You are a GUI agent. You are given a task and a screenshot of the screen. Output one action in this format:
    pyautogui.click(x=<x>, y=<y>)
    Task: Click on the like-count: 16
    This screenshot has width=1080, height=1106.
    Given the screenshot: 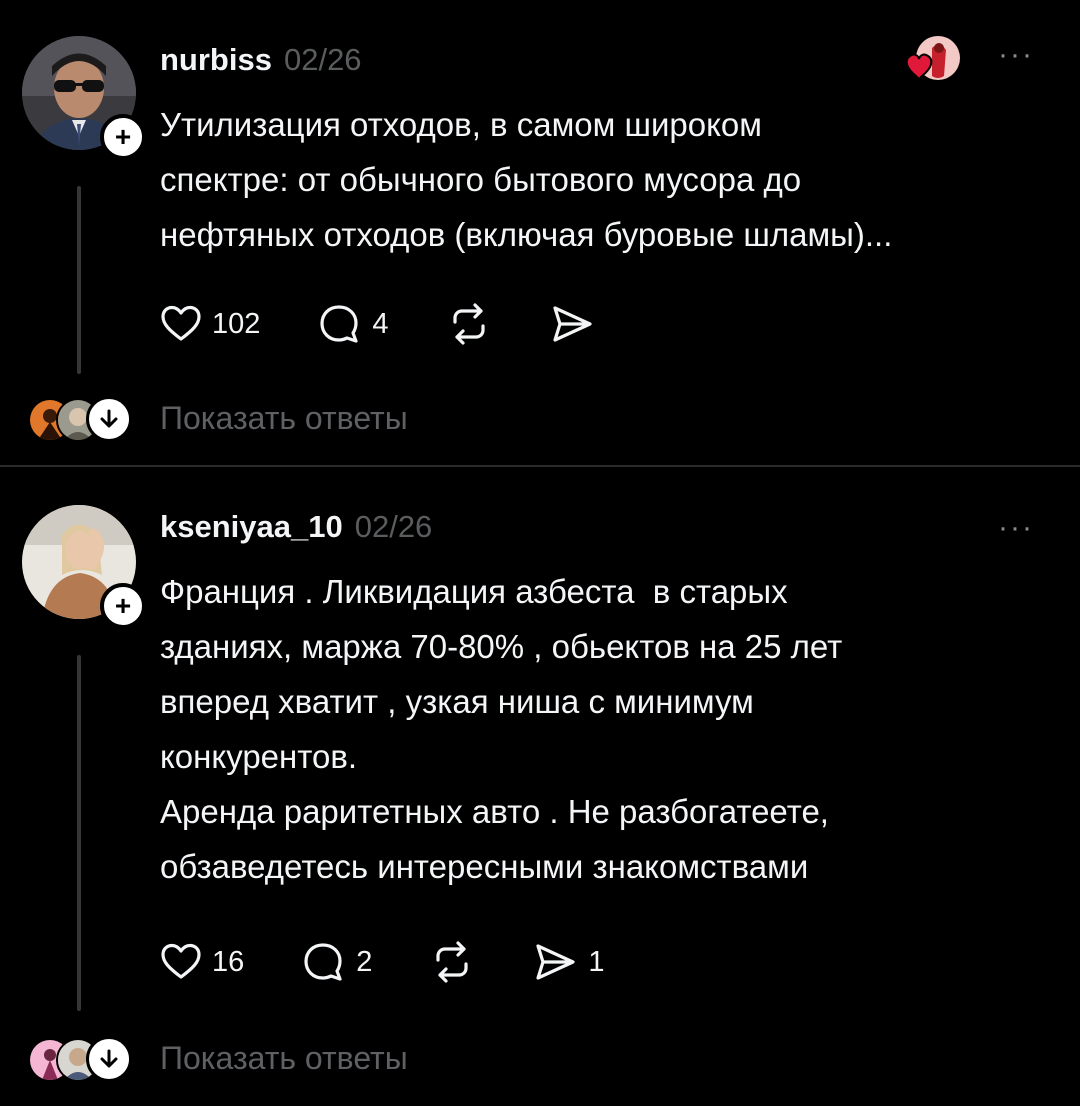 What is the action you would take?
    pyautogui.click(x=228, y=961)
    